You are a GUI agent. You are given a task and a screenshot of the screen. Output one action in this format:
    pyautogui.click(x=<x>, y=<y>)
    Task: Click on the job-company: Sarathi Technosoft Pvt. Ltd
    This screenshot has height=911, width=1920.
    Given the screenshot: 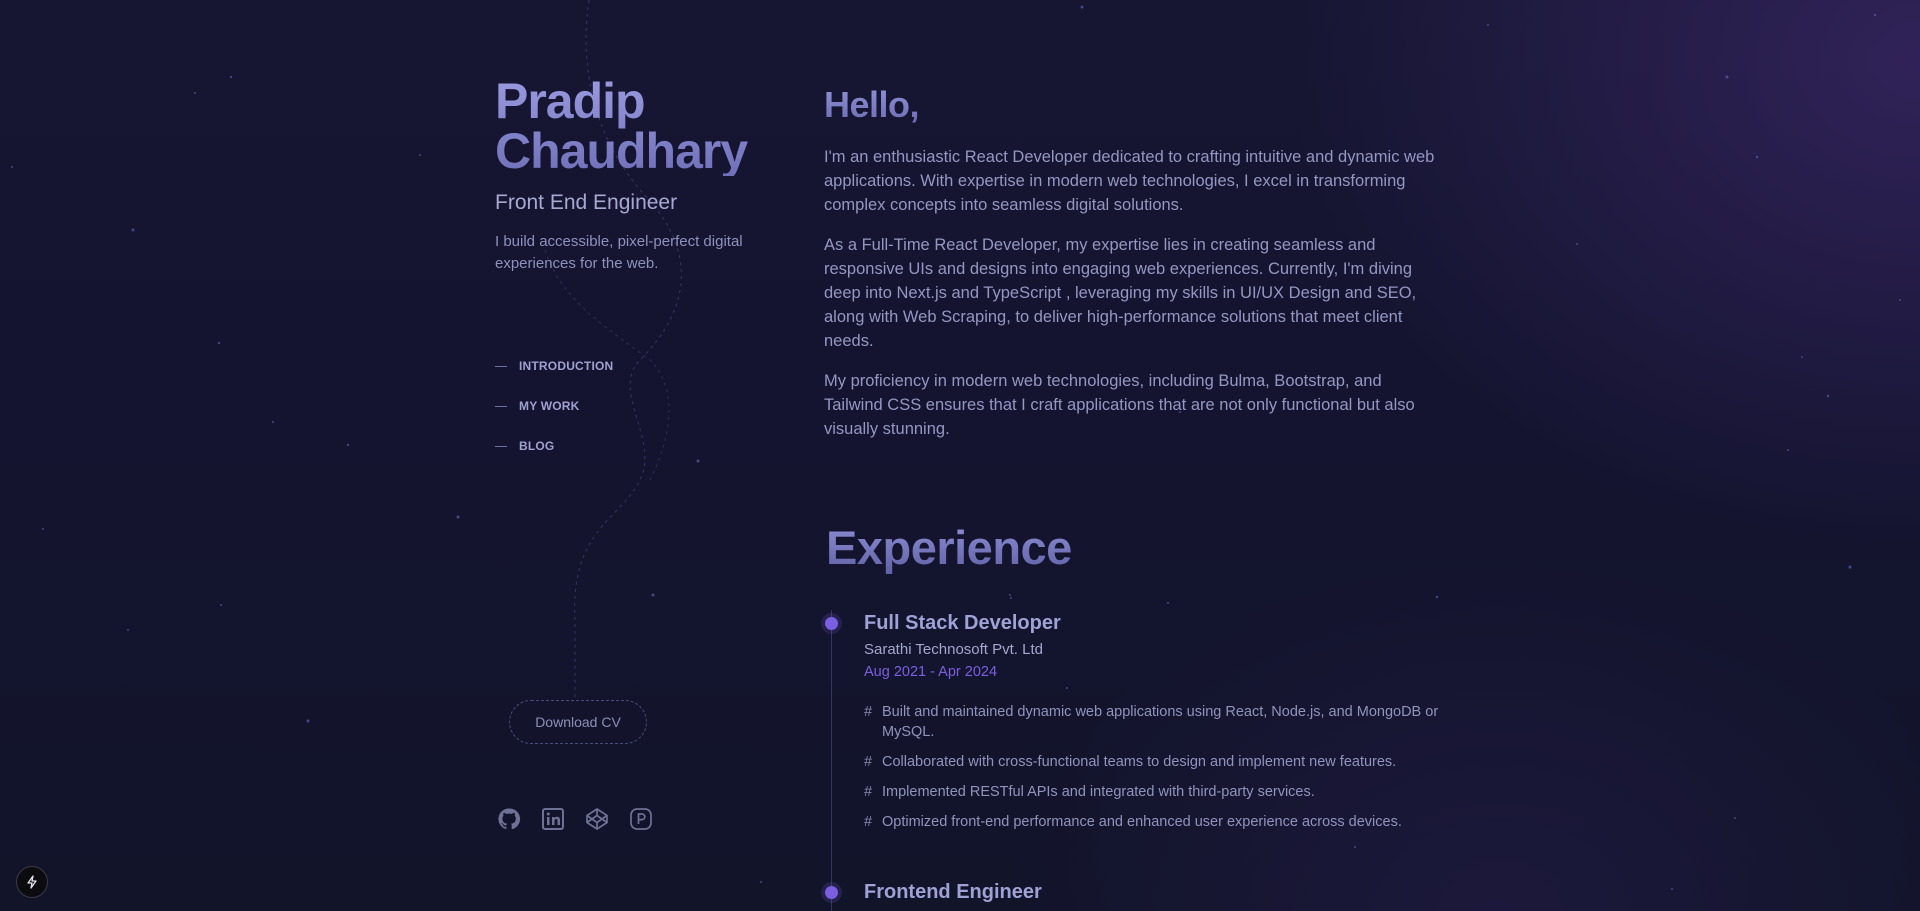 What is the action you would take?
    pyautogui.click(x=953, y=649)
    